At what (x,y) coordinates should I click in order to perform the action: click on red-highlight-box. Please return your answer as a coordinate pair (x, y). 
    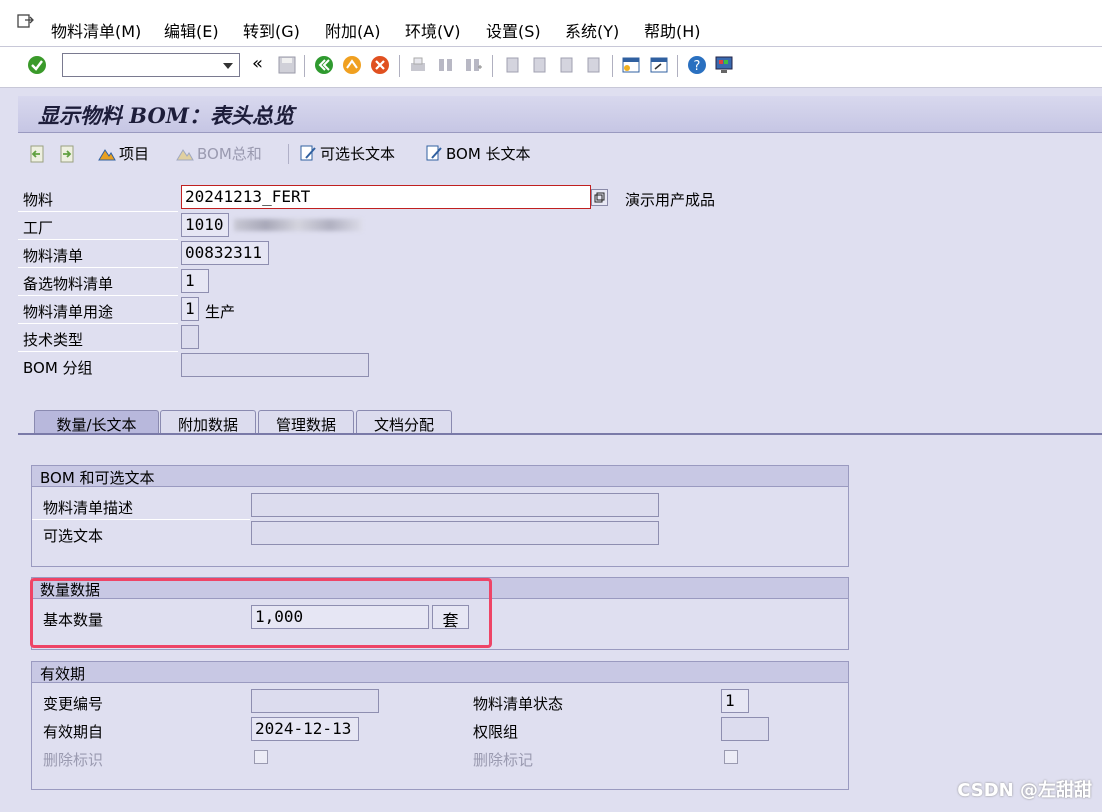
    Looking at the image, I should click on (261, 613).